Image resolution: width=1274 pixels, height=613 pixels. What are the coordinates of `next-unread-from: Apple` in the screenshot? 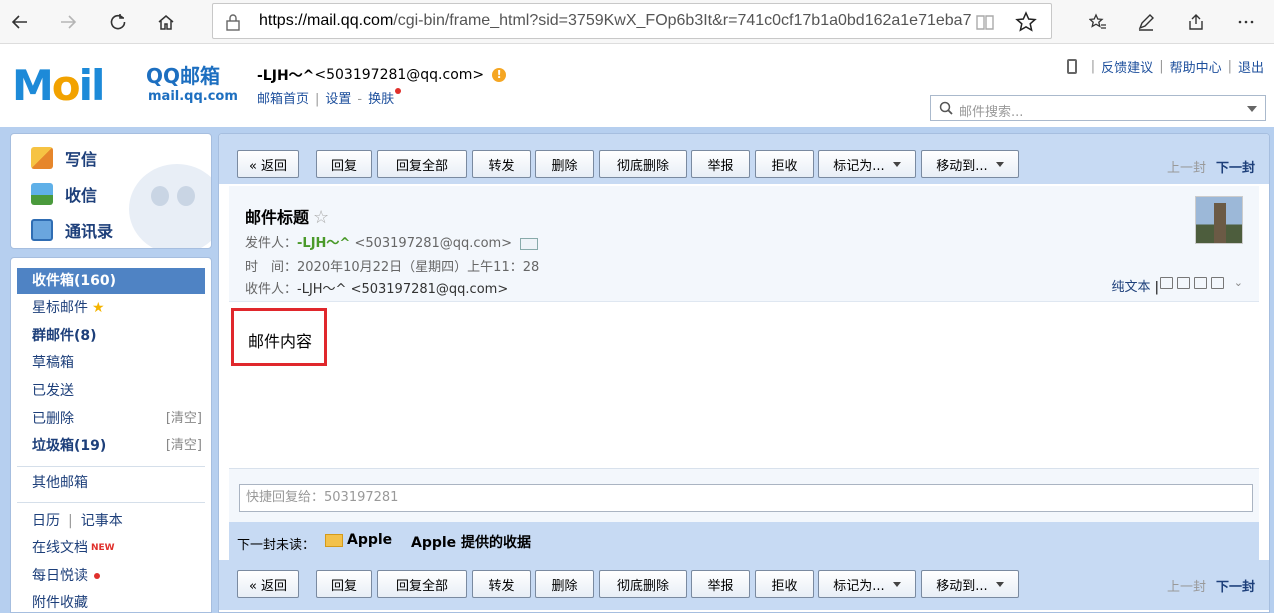 It's located at (369, 540).